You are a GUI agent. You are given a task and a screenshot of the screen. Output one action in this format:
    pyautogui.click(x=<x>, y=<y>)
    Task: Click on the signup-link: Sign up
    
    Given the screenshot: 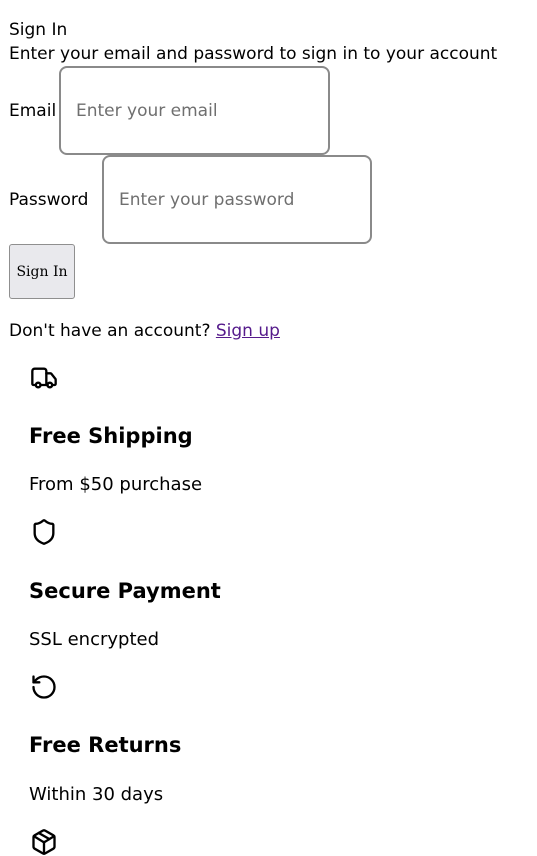 What is the action you would take?
    pyautogui.click(x=248, y=331)
    